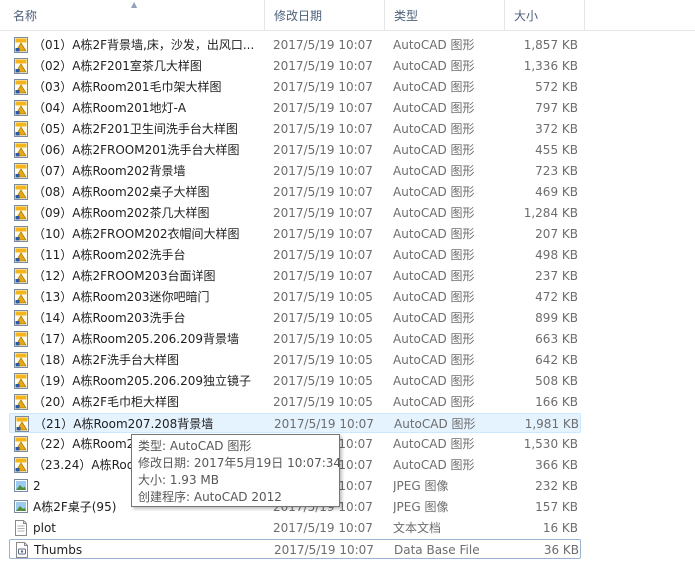 Image resolution: width=695 pixels, height=561 pixels. What do you see at coordinates (121, 213) in the screenshot?
I see `file-name: （09）A栋Room202茶几大样图` at bounding box center [121, 213].